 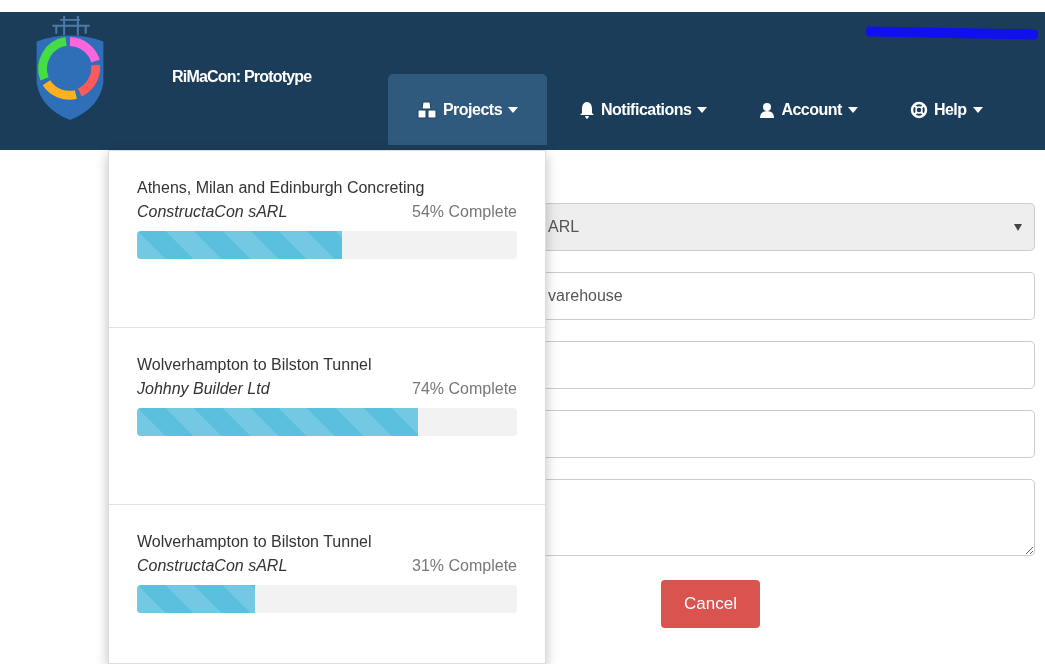 I want to click on project-title: Athens, Milan and Edinburgh Concreting, so click(x=281, y=188).